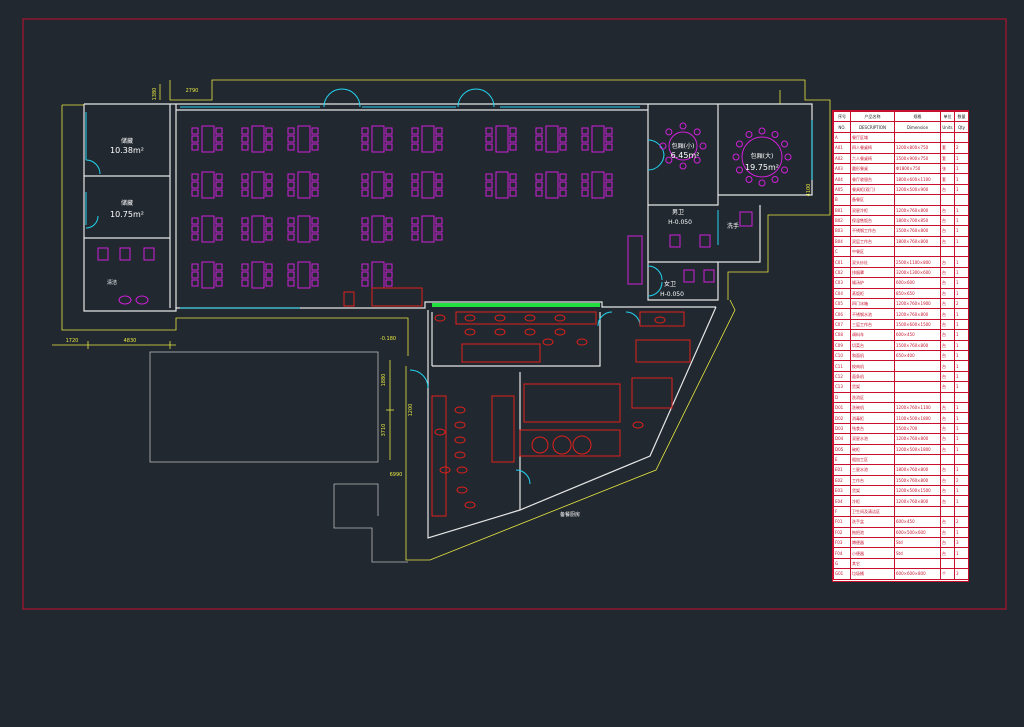  Describe the element at coordinates (680, 222) in the screenshot. I see `toilet-m-level: H-0.050` at that location.